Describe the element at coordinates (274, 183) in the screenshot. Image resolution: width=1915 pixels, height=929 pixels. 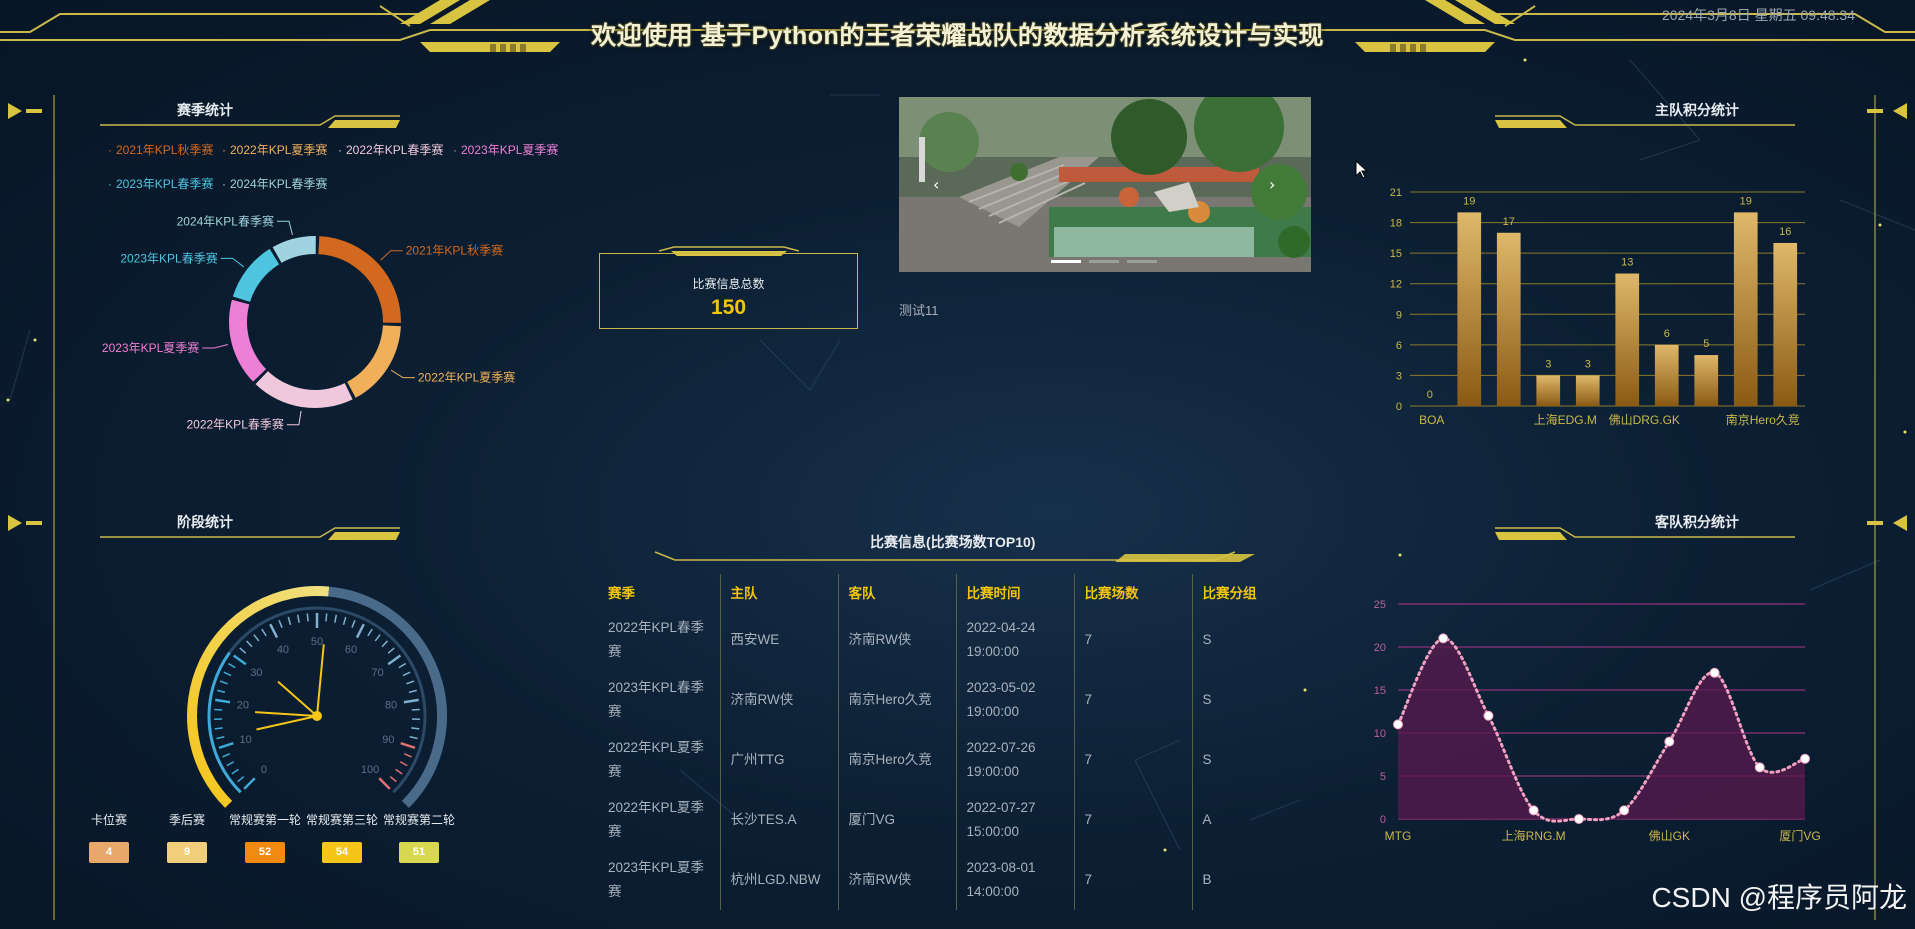
I see `season-legend-item: 2024年KPL春季赛` at that location.